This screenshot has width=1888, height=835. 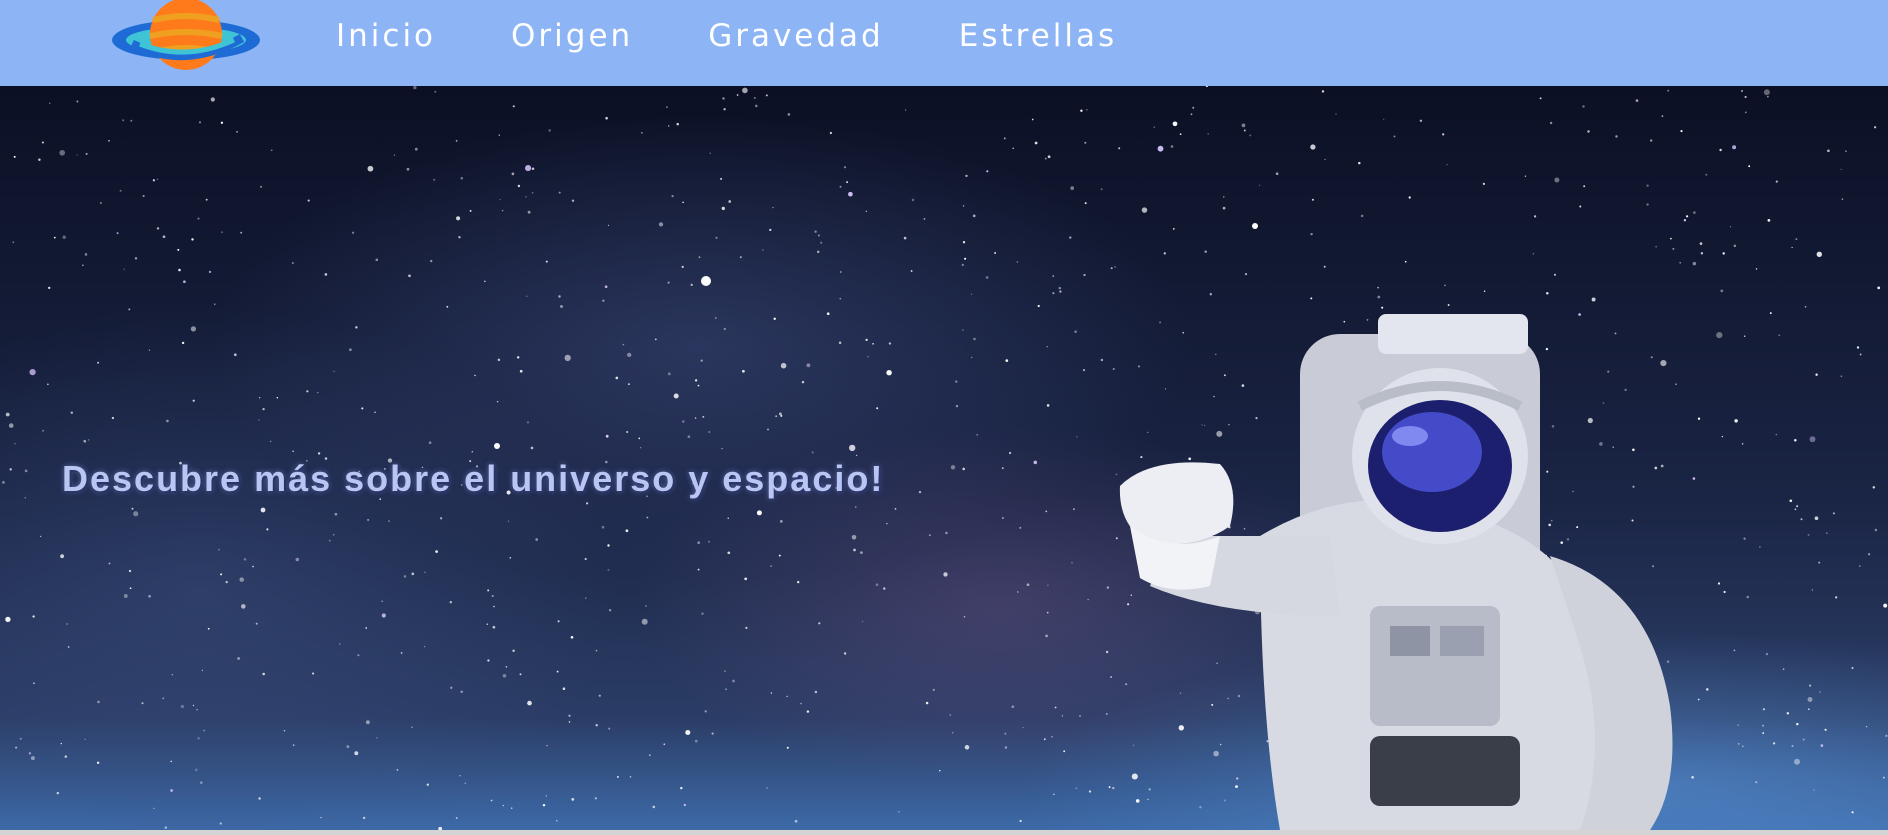 I want to click on planet-icon, so click(x=186, y=38).